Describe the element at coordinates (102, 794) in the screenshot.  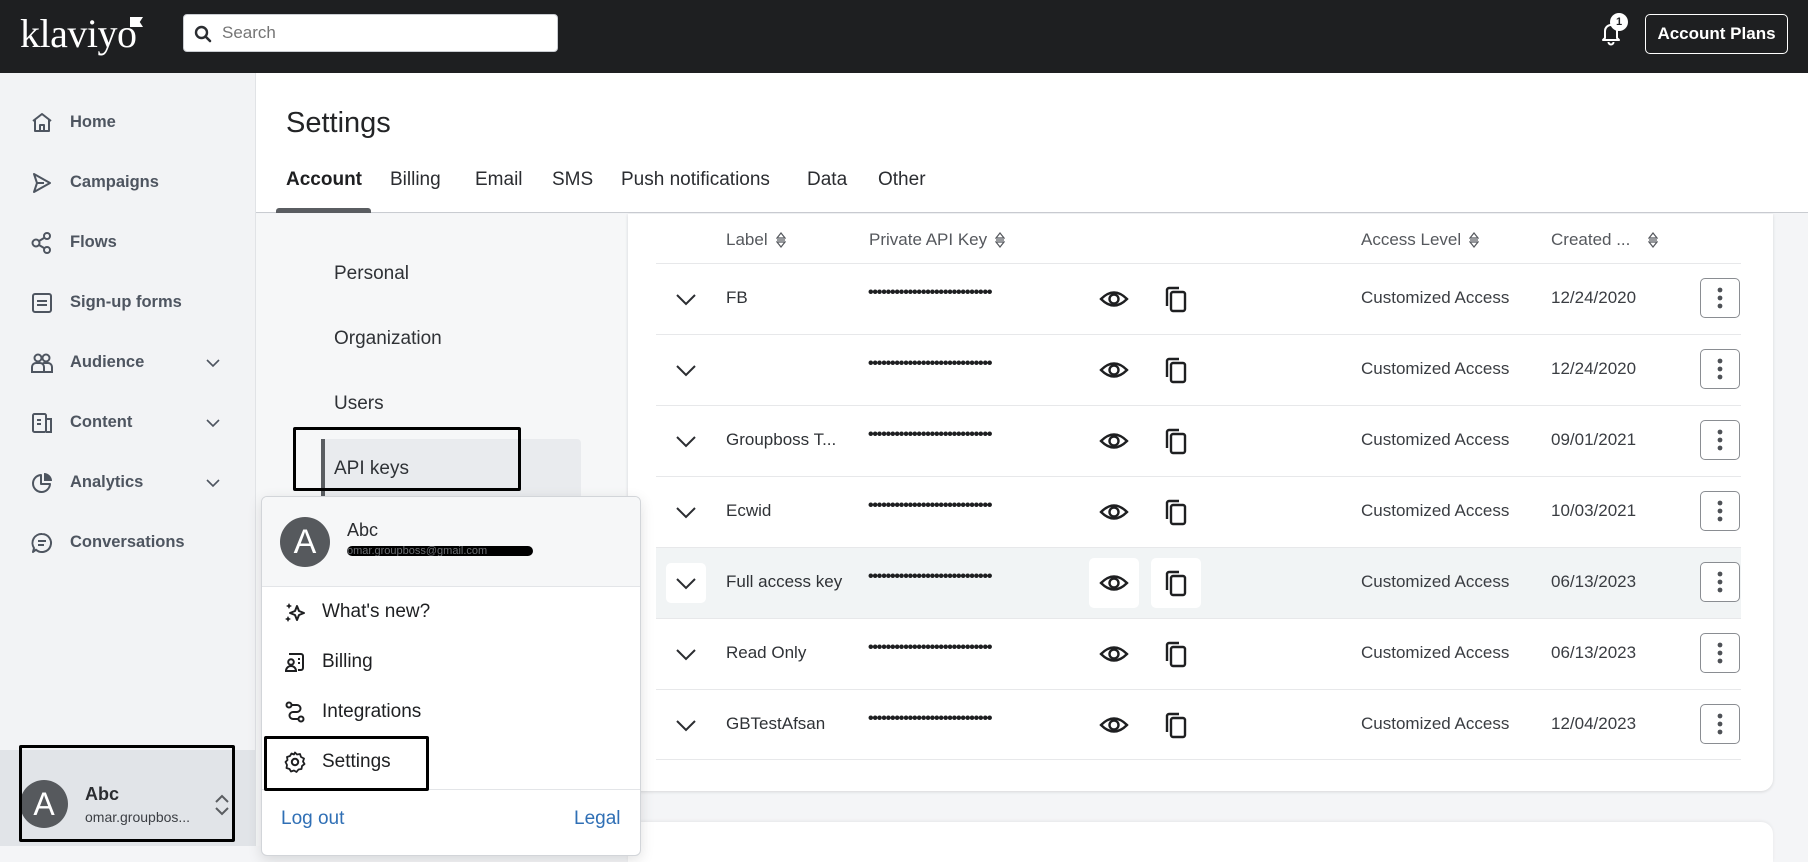
I see `user-name: Abc` at that location.